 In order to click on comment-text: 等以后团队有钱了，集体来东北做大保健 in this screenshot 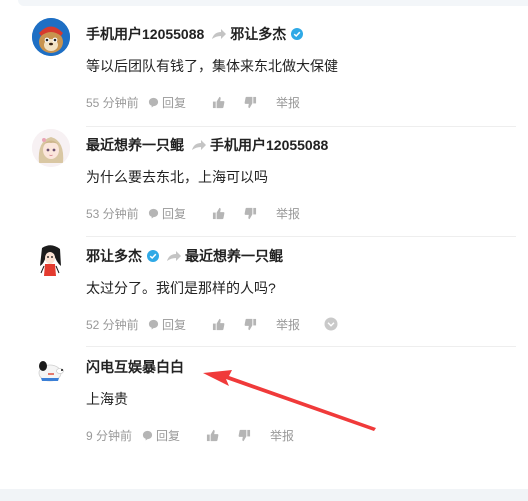, I will do `click(212, 66)`.